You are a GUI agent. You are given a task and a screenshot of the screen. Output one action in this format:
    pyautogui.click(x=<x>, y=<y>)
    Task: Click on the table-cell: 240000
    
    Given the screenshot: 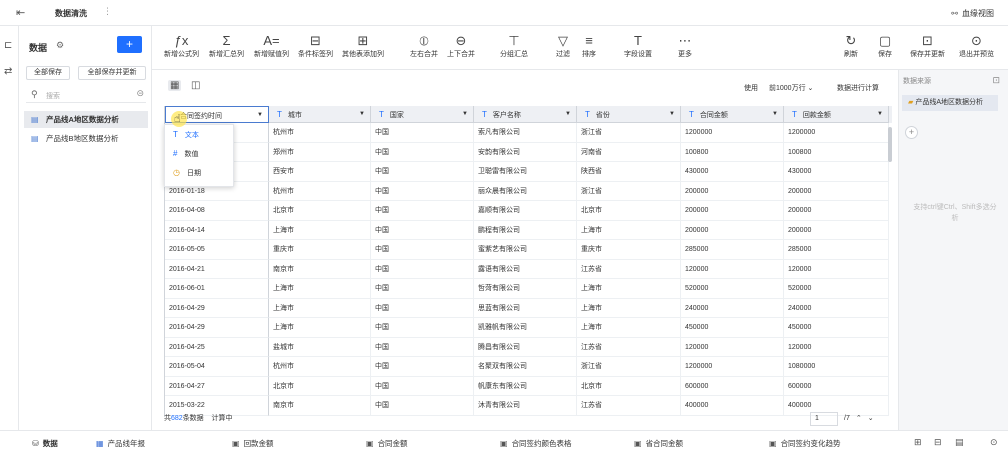 What is the action you would take?
    pyautogui.click(x=732, y=308)
    